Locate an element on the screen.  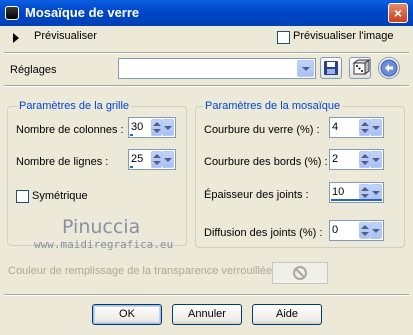
grid-settings-title: Paramètres de la grille is located at coordinates (74, 106).